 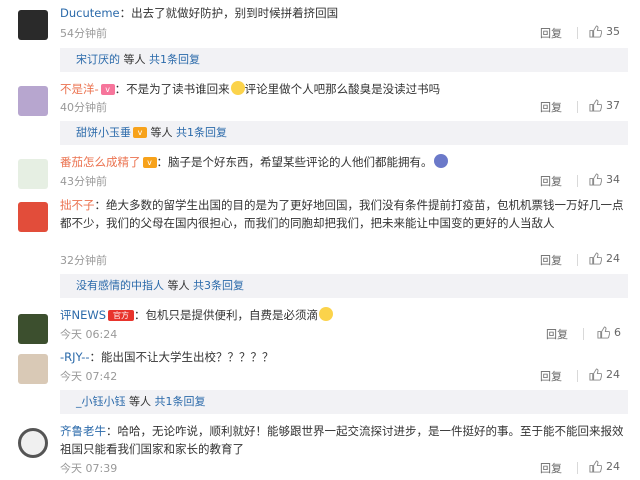 What do you see at coordinates (235, 13) in the screenshot?
I see `comment-text: 出去了就做好防护，别到时候拼着挤回国` at bounding box center [235, 13].